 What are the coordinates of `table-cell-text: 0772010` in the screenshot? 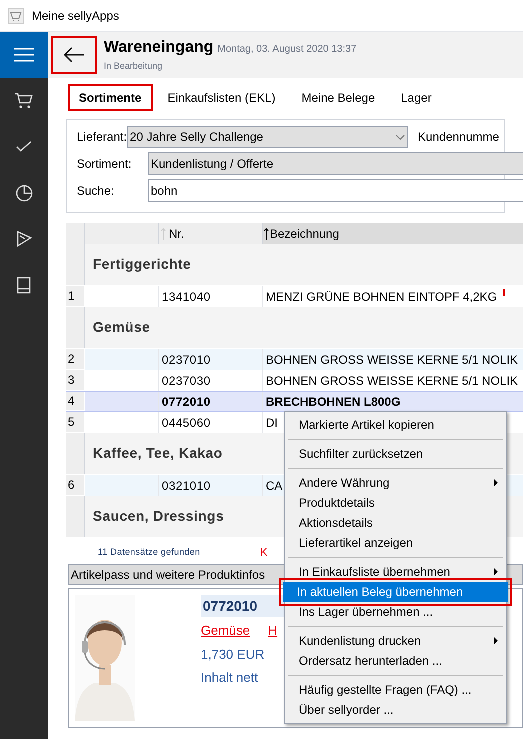 It's located at (186, 402).